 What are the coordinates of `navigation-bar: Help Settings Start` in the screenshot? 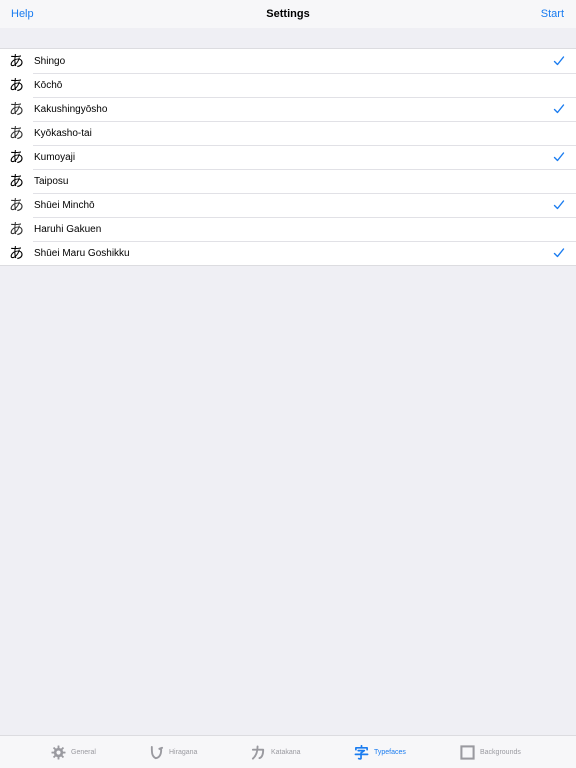 It's located at (288, 14).